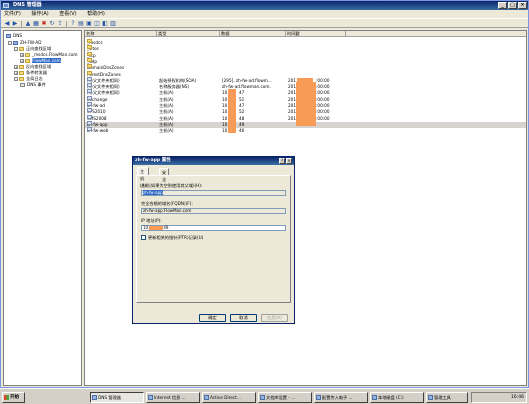 The image size is (529, 404). I want to click on clock: 16:46, so click(517, 397).